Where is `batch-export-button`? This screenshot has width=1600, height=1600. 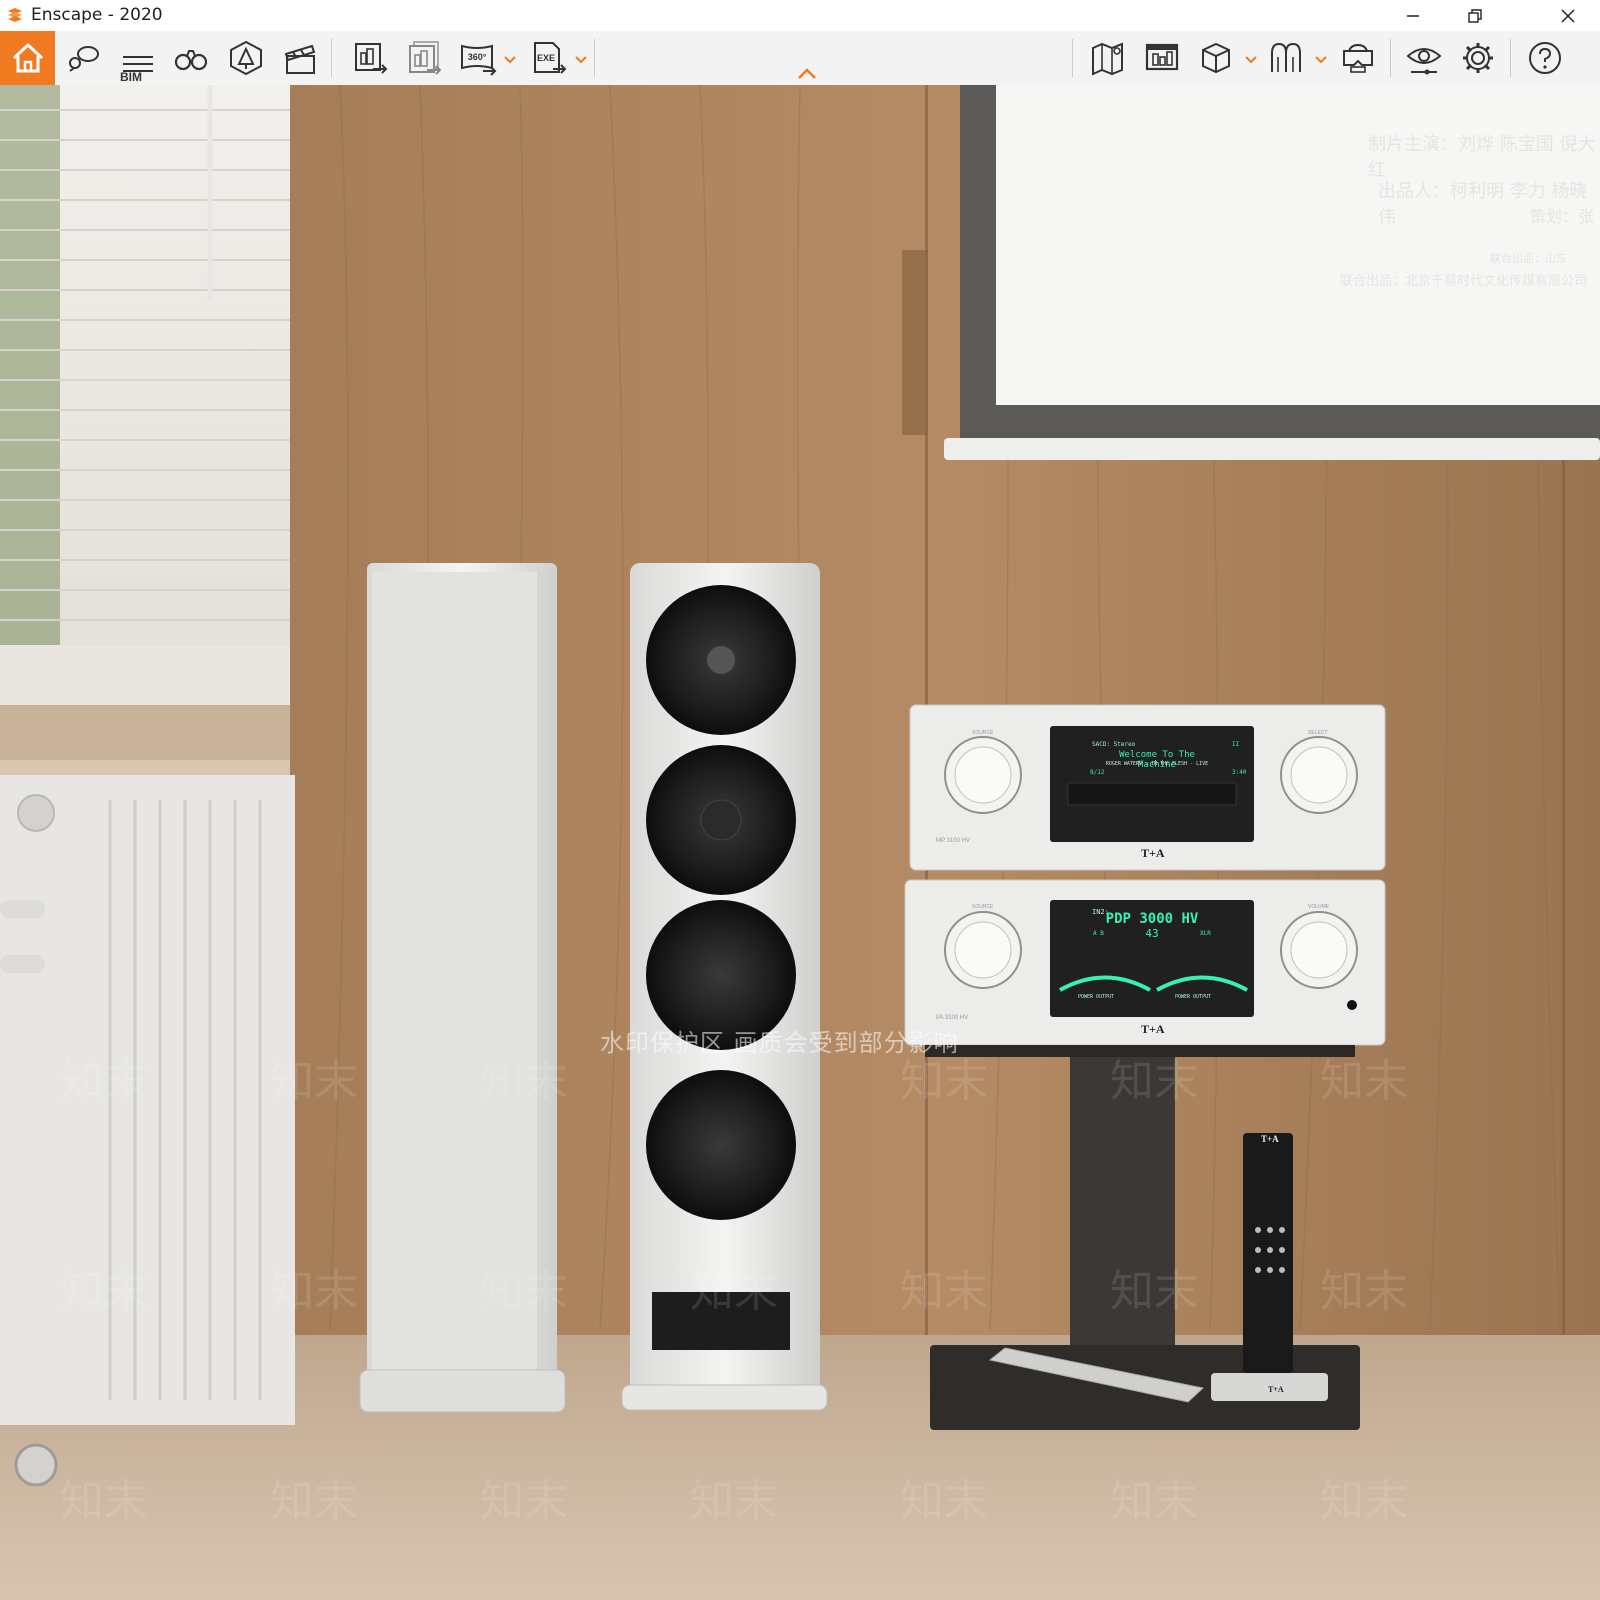 batch-export-button is located at coordinates (424, 58).